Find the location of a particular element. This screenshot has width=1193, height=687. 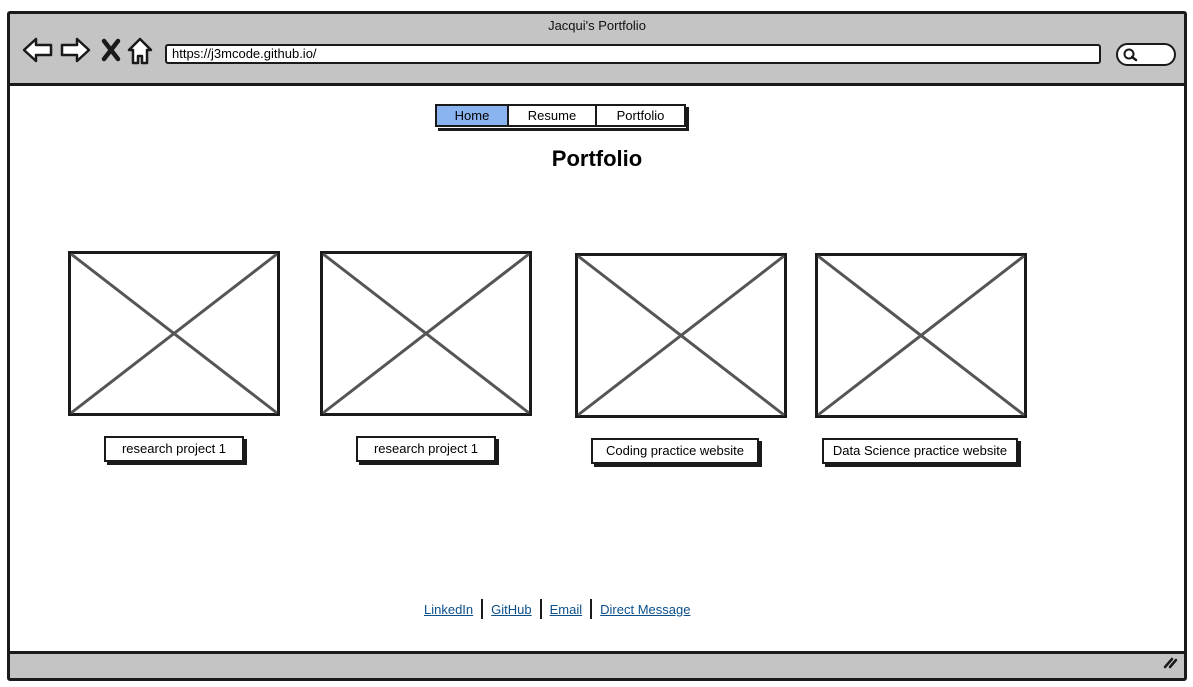

tab-portfolio: Portfolio is located at coordinates (640, 115).